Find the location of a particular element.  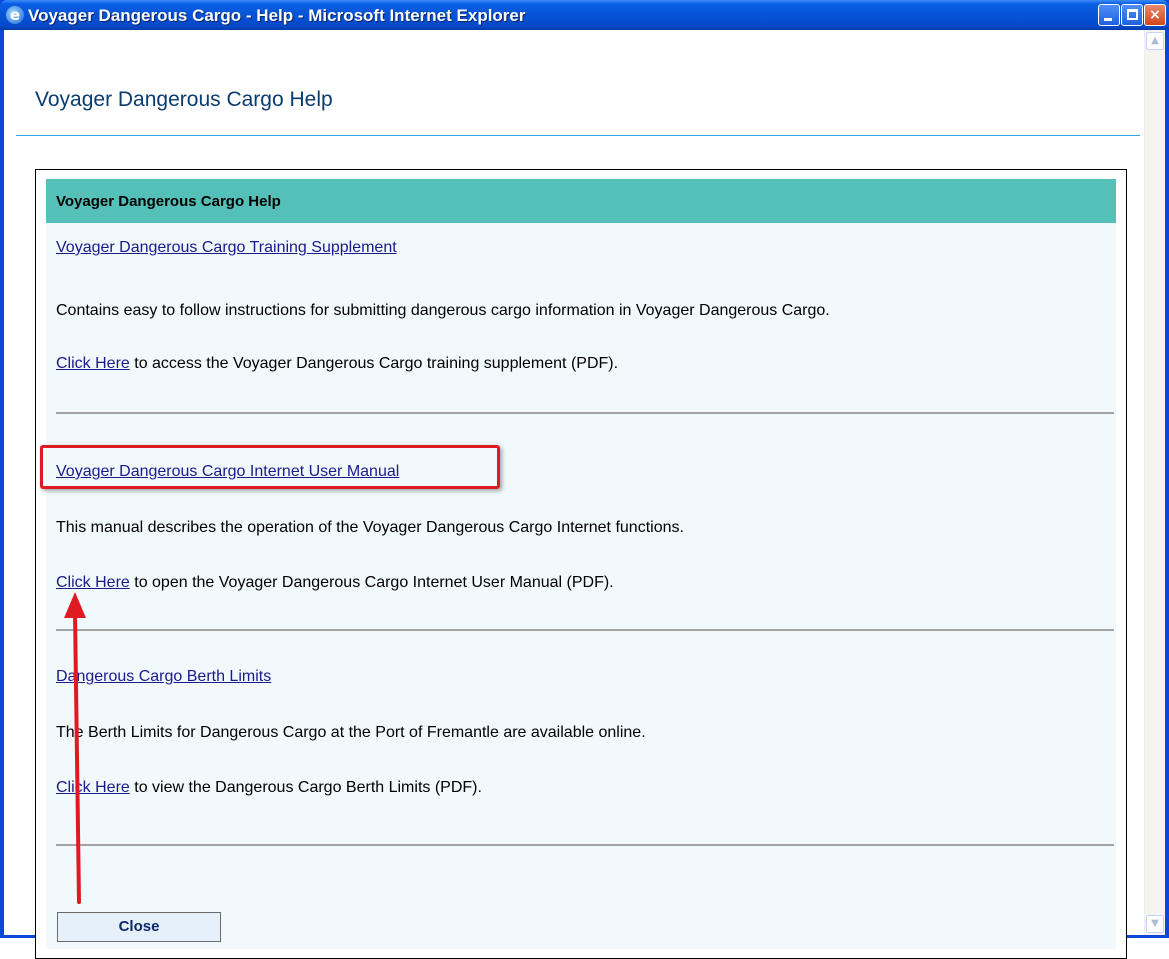

close-icon: × is located at coordinates (1155, 15).